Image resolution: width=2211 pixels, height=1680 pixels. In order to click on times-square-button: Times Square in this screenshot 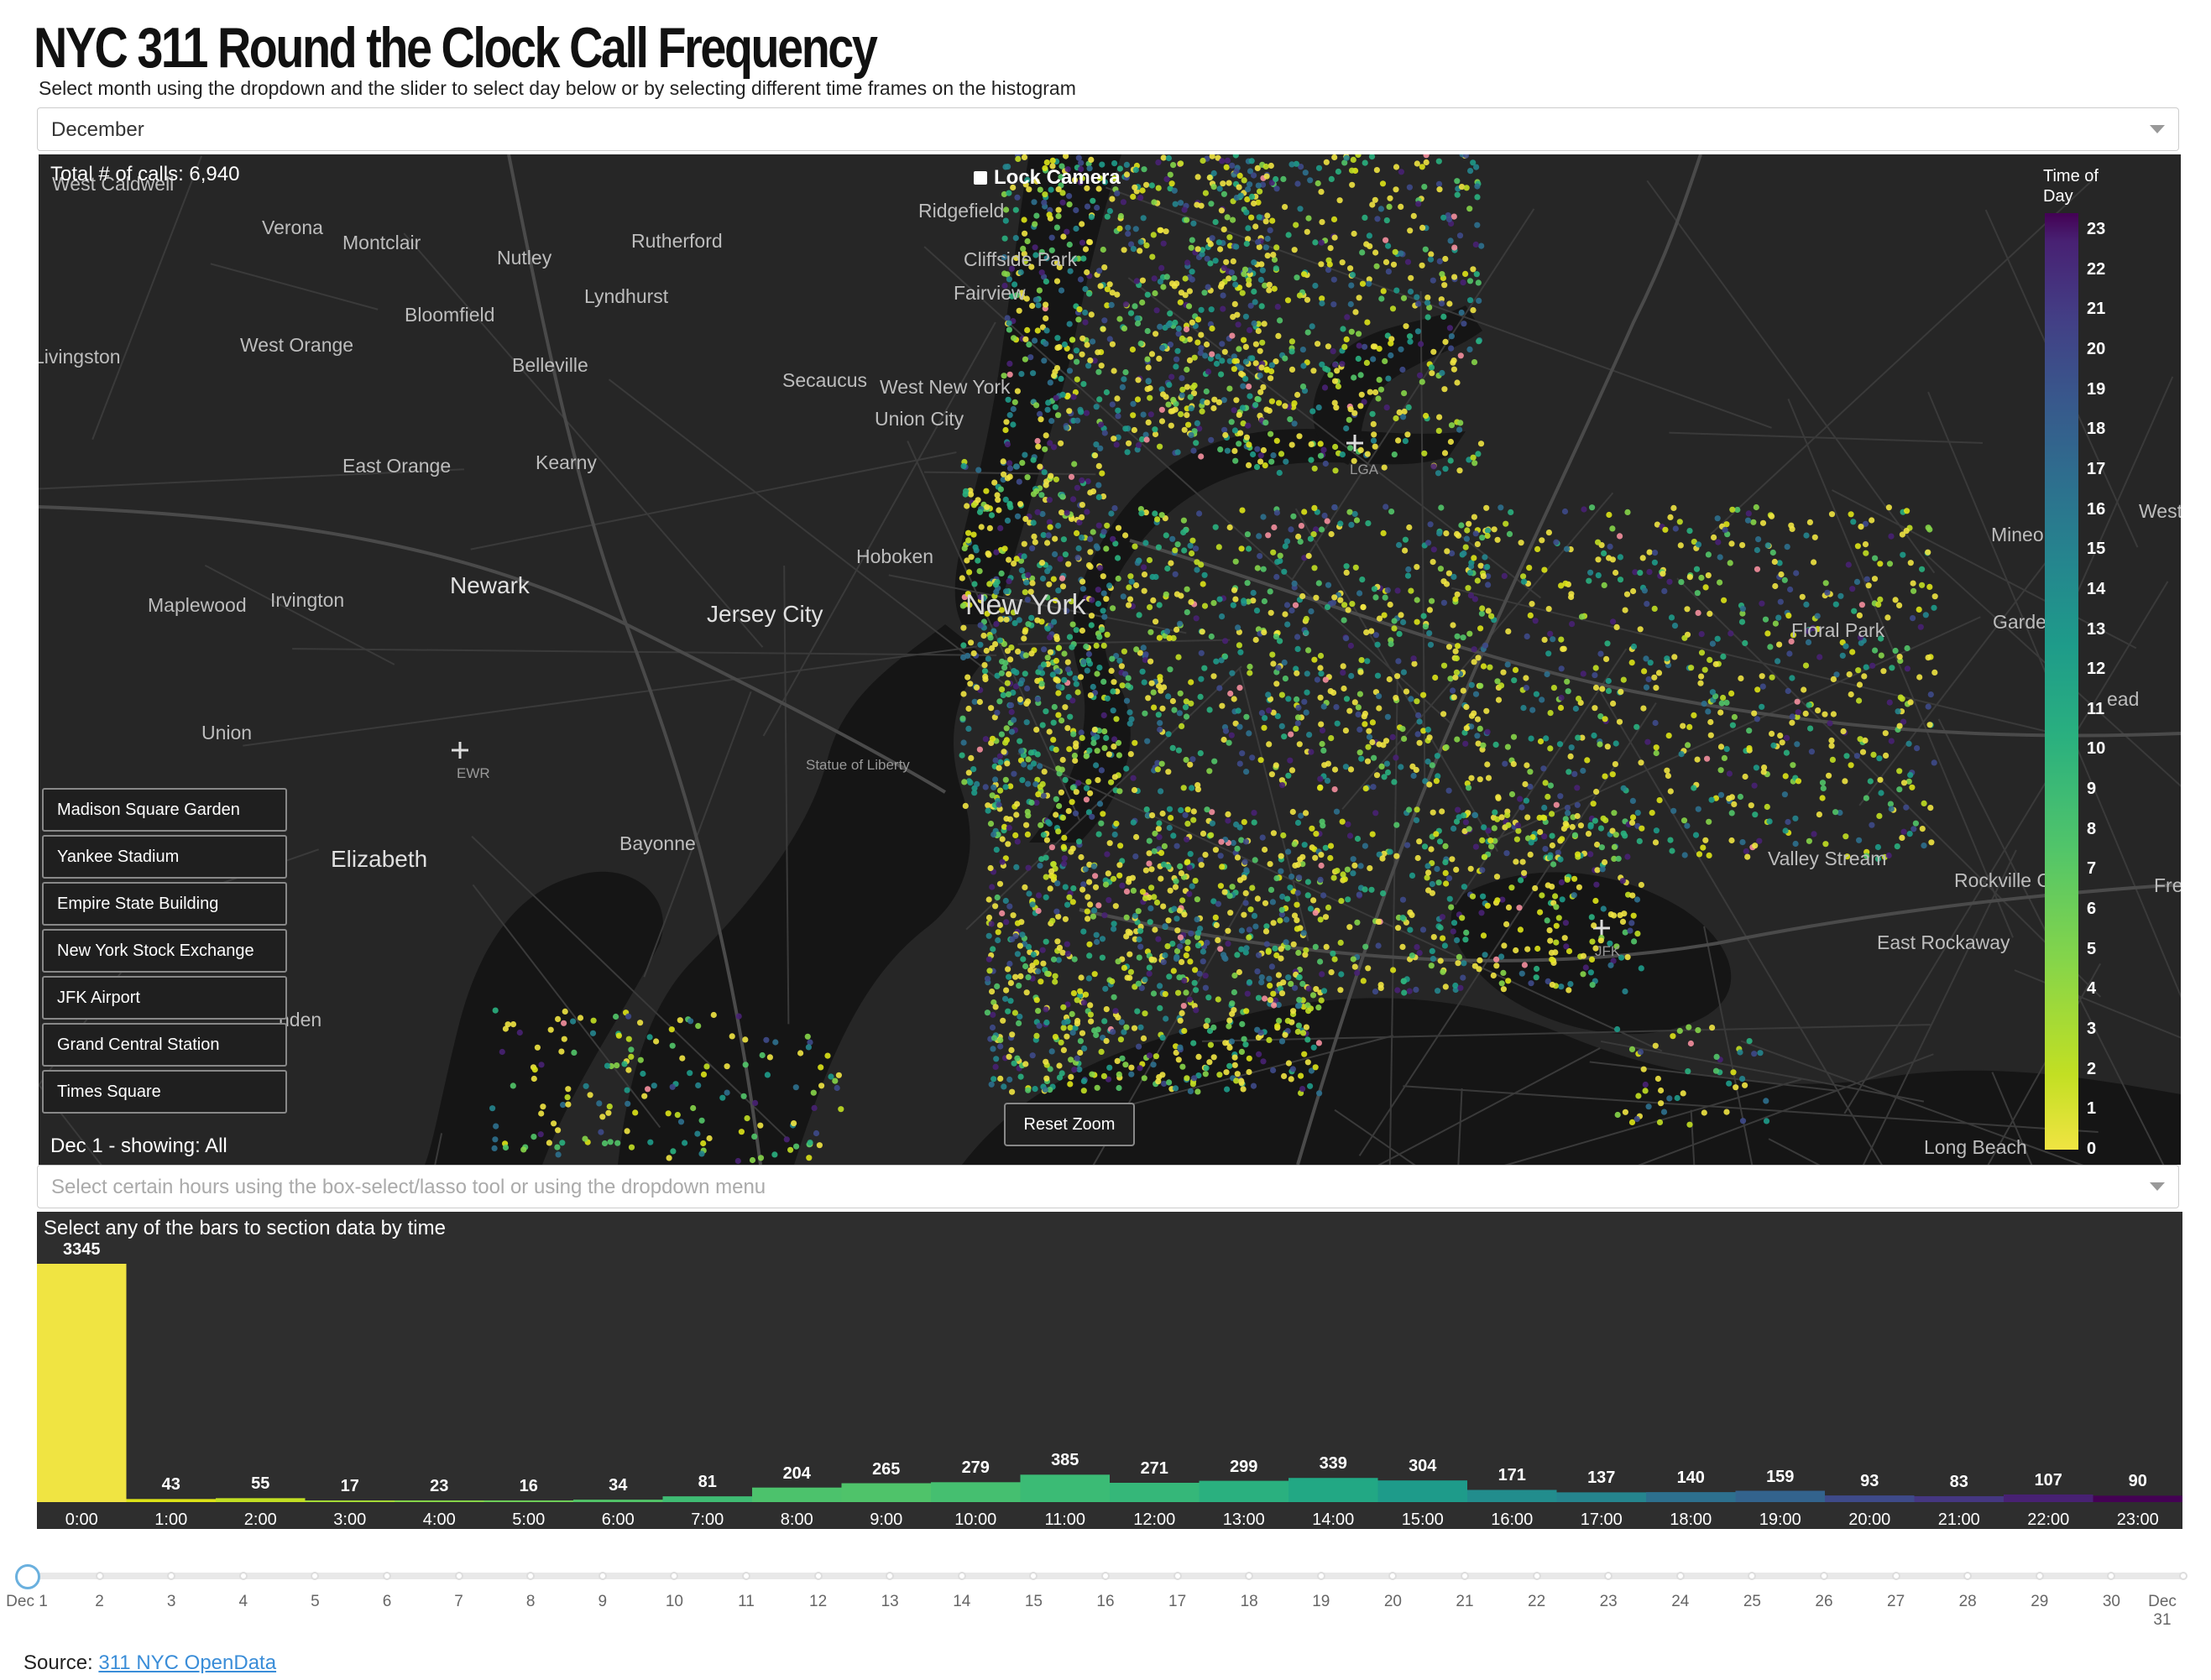, I will do `click(164, 1092)`.